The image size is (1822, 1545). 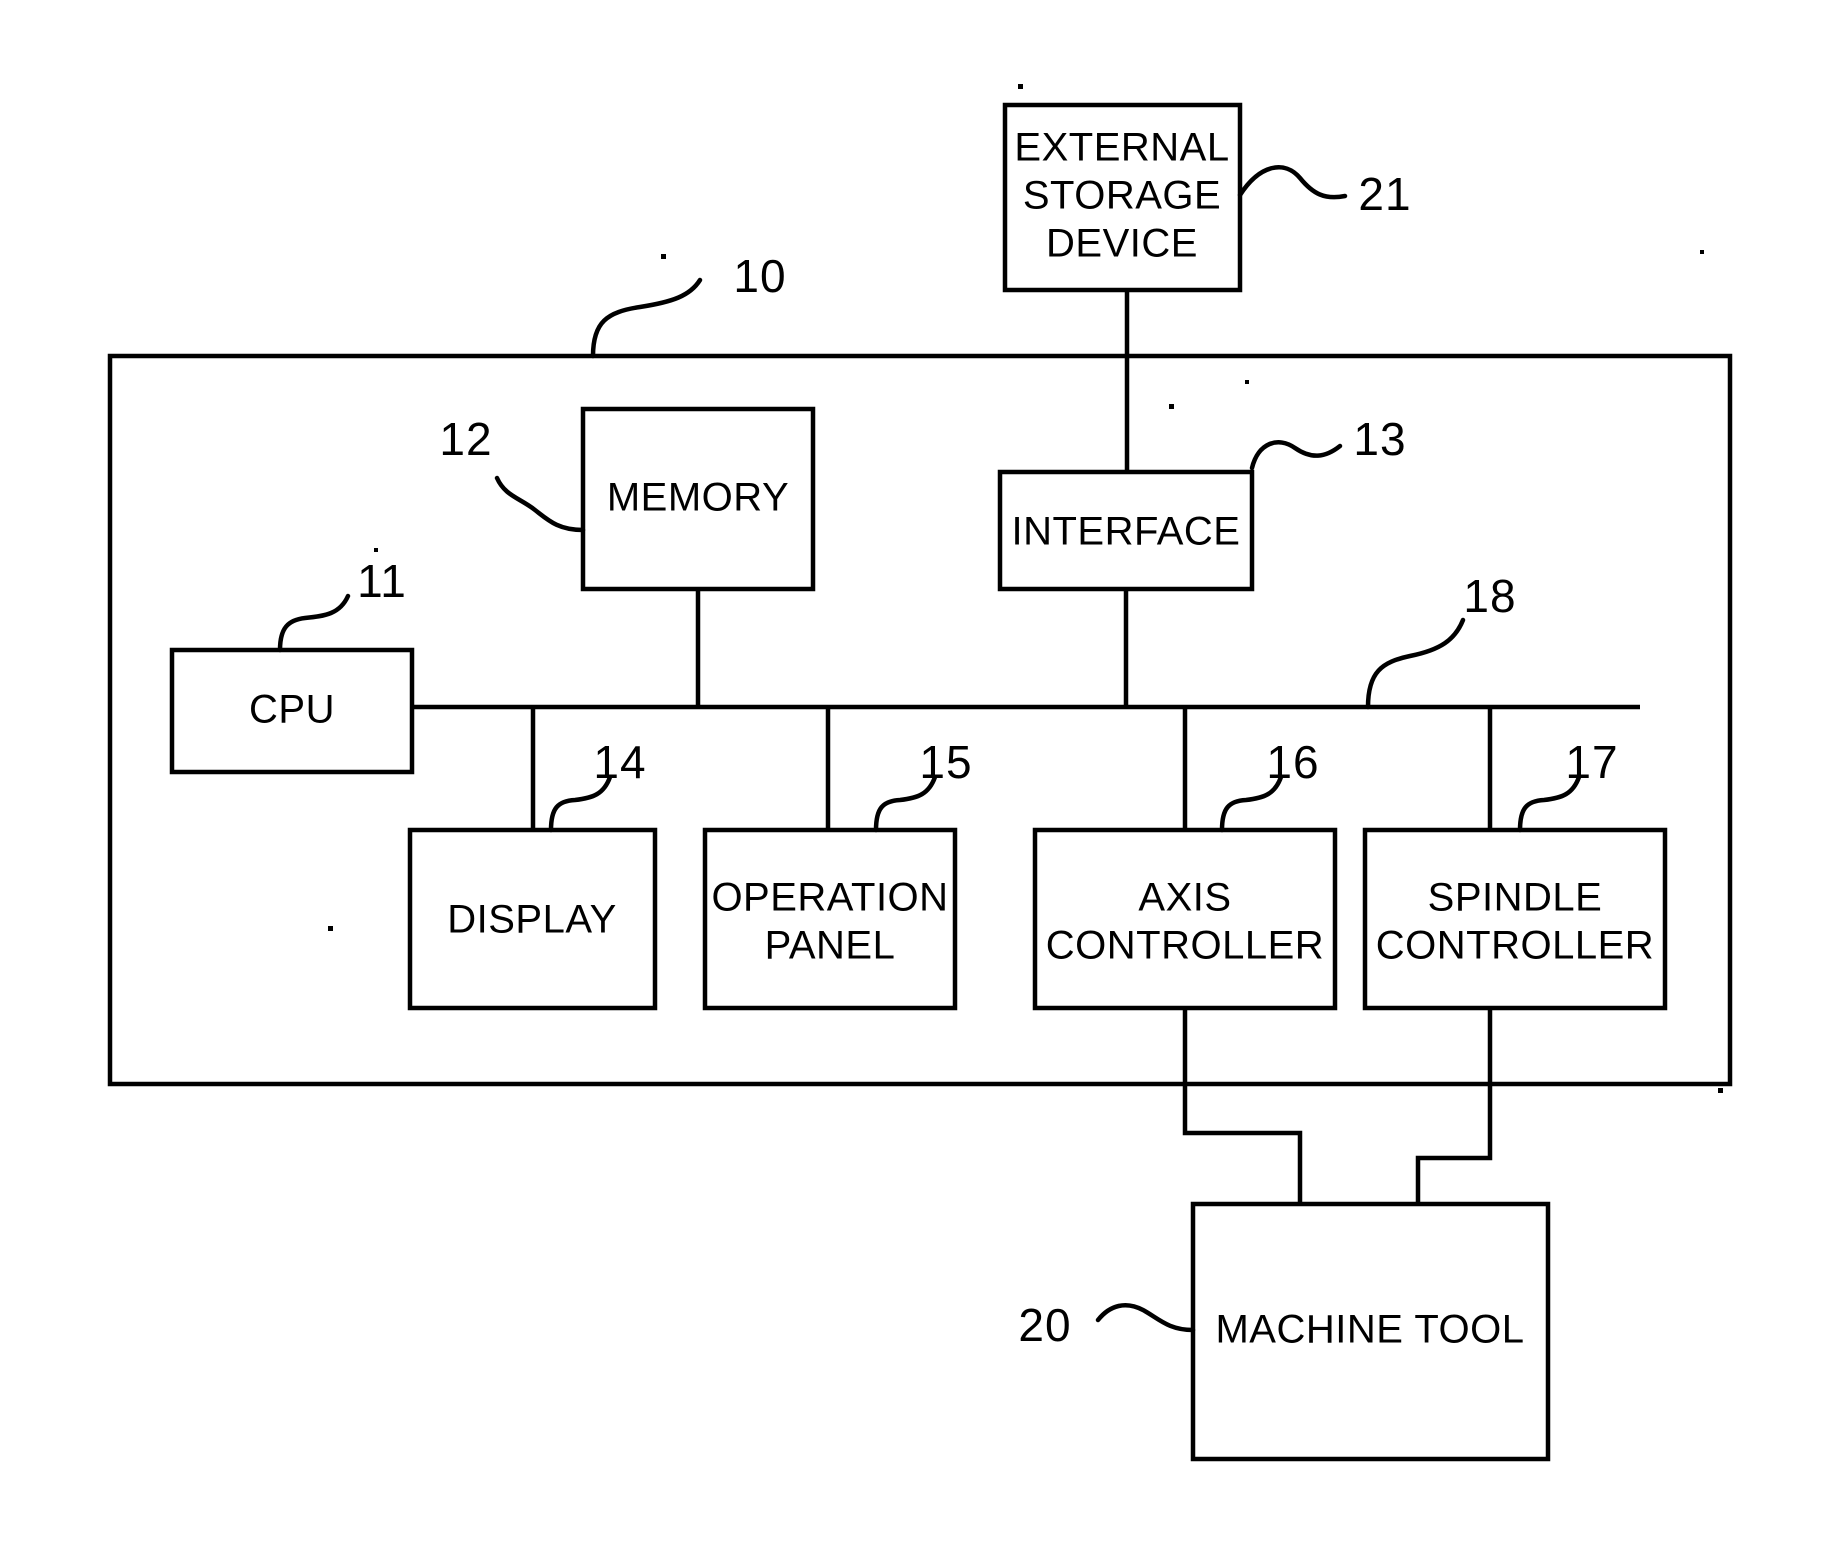 What do you see at coordinates (1122, 196) in the screenshot?
I see `external-storage-device-label-line-2: STORAGE` at bounding box center [1122, 196].